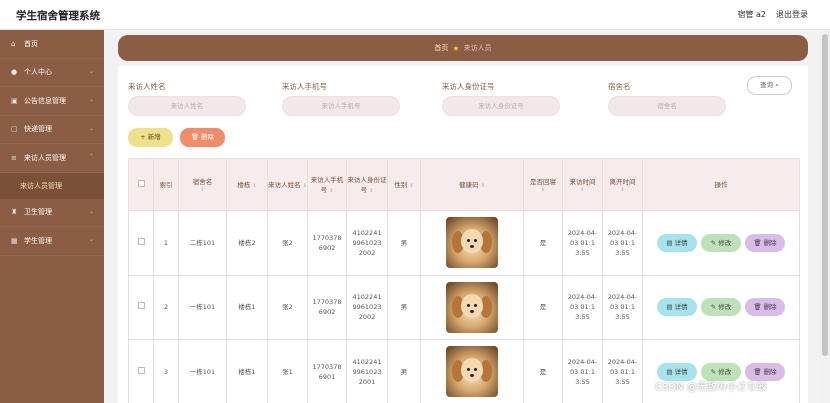  What do you see at coordinates (38, 240) in the screenshot?
I see `sidebar-item-label: 学生管理` at bounding box center [38, 240].